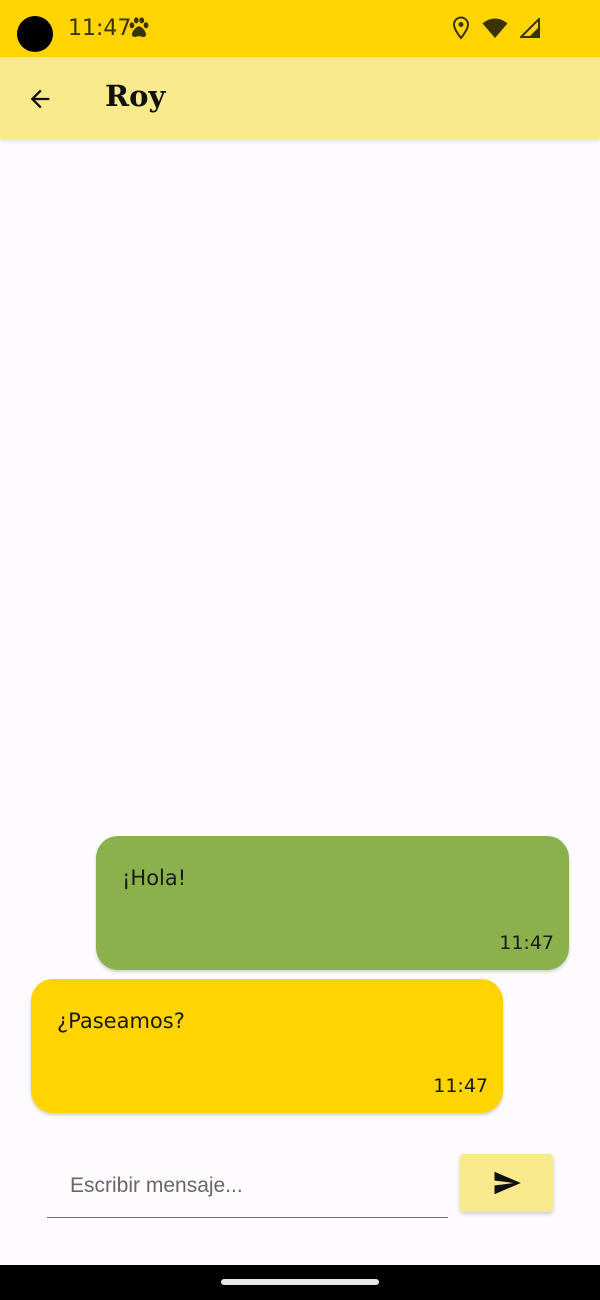 Image resolution: width=600 pixels, height=1300 pixels. What do you see at coordinates (135, 96) in the screenshot?
I see `chat-title: Roy` at bounding box center [135, 96].